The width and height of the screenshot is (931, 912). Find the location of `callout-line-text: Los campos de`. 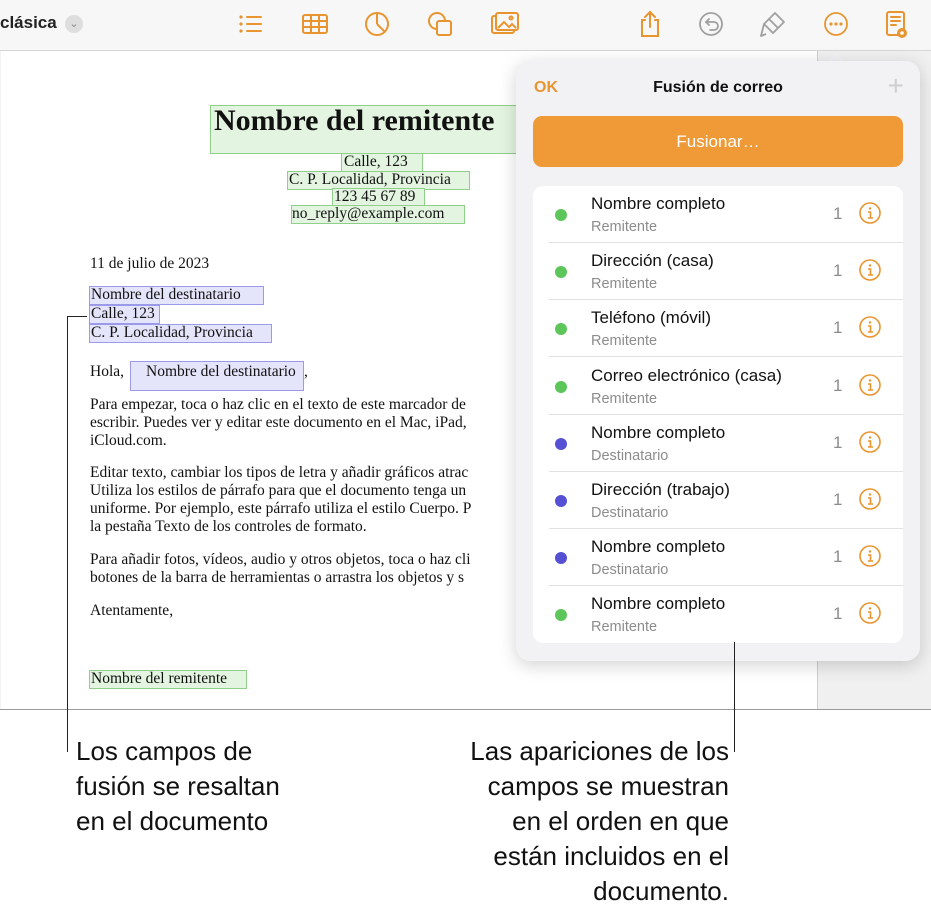

callout-line-text: Los campos de is located at coordinates (164, 751).